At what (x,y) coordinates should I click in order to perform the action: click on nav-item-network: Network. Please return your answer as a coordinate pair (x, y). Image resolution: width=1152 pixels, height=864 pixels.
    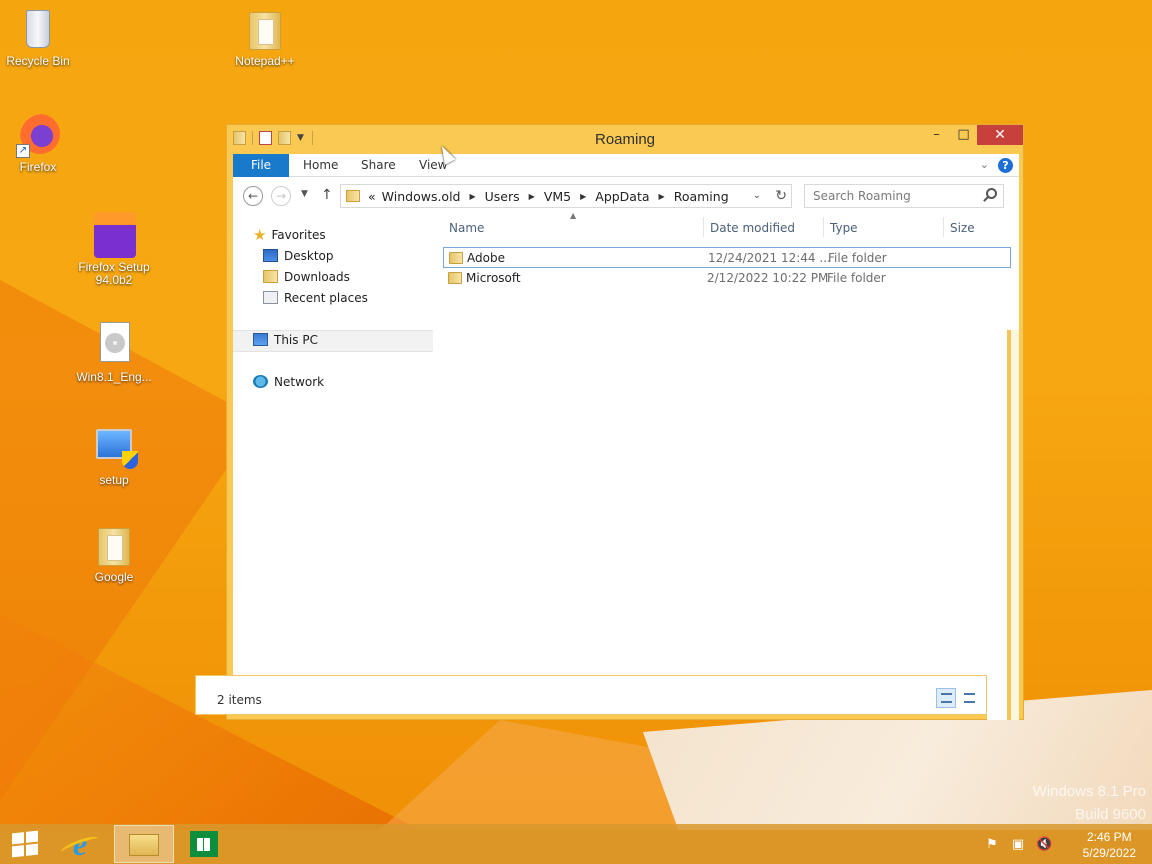
    Looking at the image, I should click on (288, 382).